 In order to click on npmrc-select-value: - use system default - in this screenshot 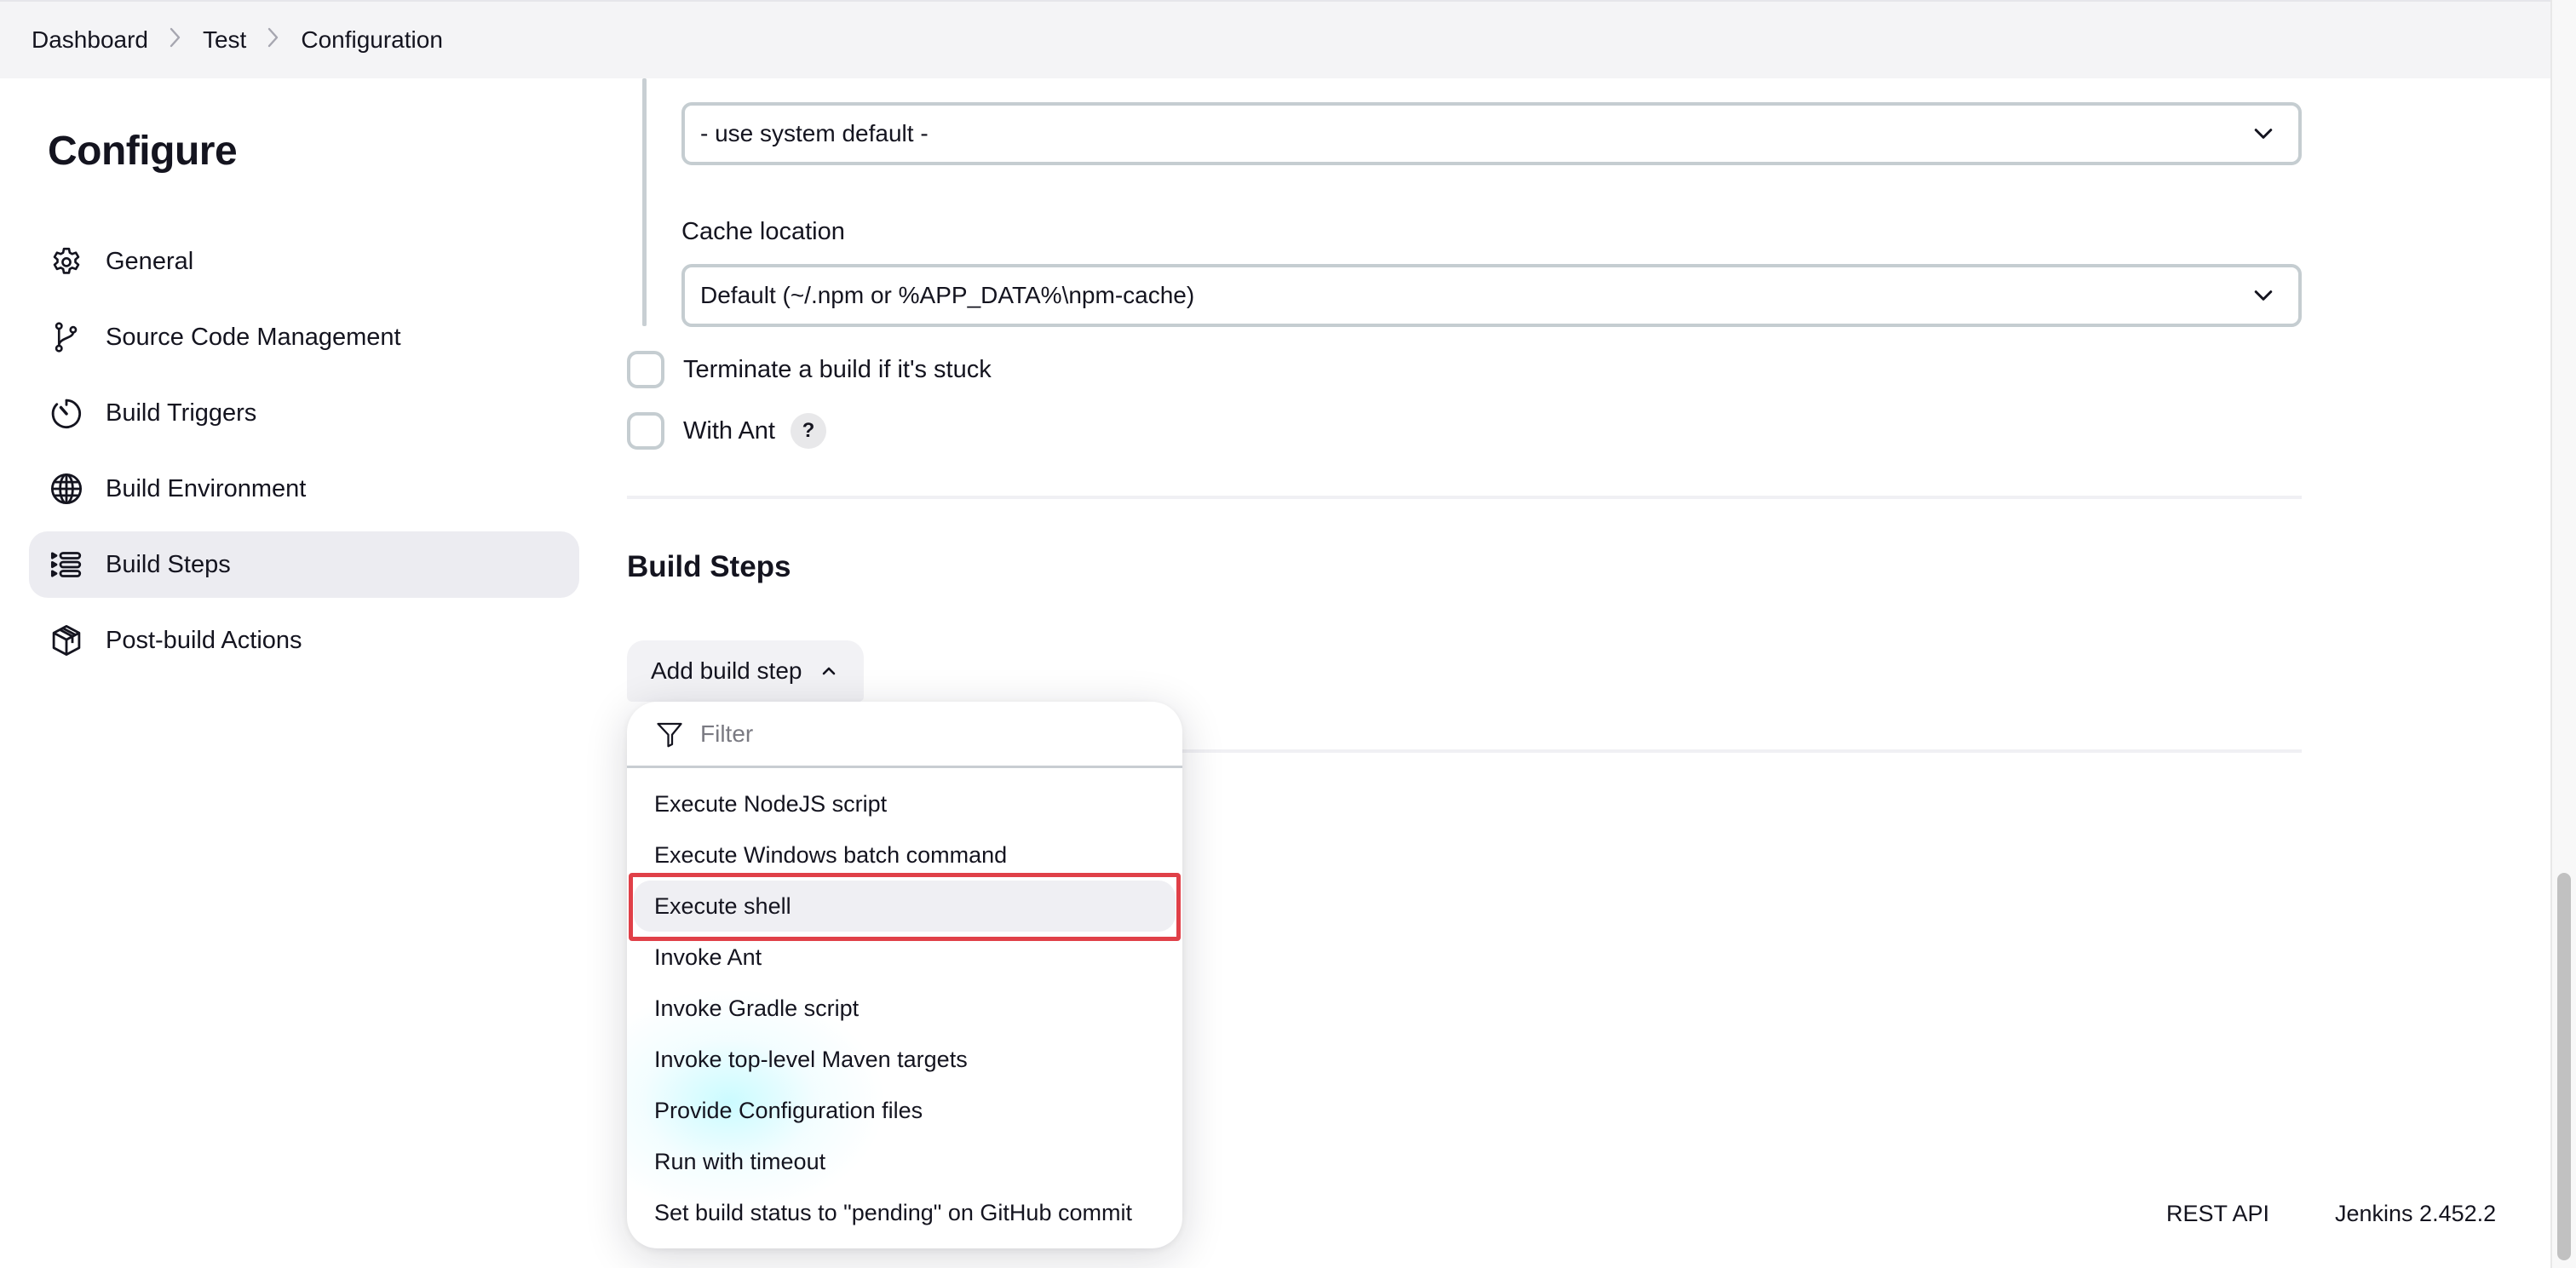, I will do `click(815, 133)`.